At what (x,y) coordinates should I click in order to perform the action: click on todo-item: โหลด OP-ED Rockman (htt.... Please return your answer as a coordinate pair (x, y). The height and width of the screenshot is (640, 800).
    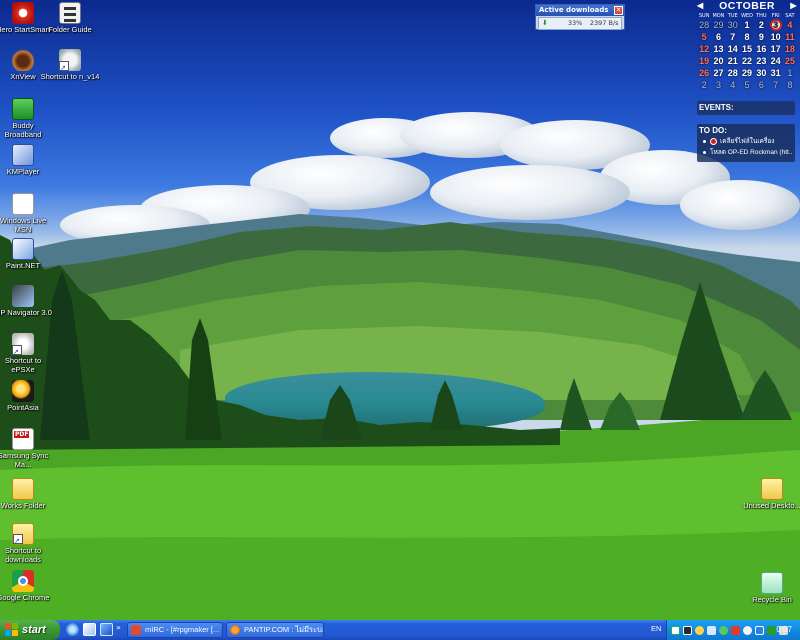
    Looking at the image, I should click on (746, 152).